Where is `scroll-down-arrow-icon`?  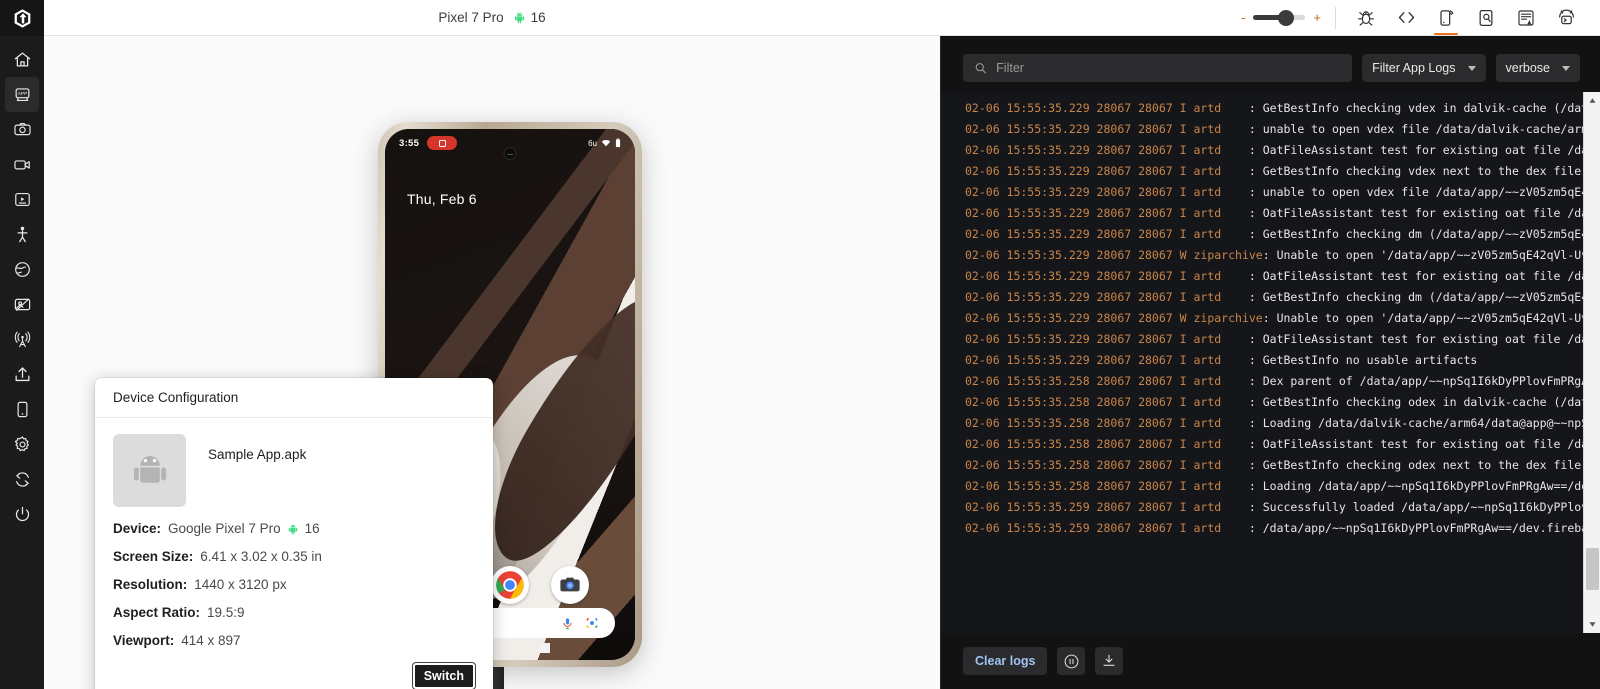 scroll-down-arrow-icon is located at coordinates (1592, 624).